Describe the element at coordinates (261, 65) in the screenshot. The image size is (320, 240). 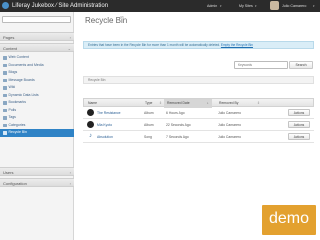
I see `search-input` at that location.